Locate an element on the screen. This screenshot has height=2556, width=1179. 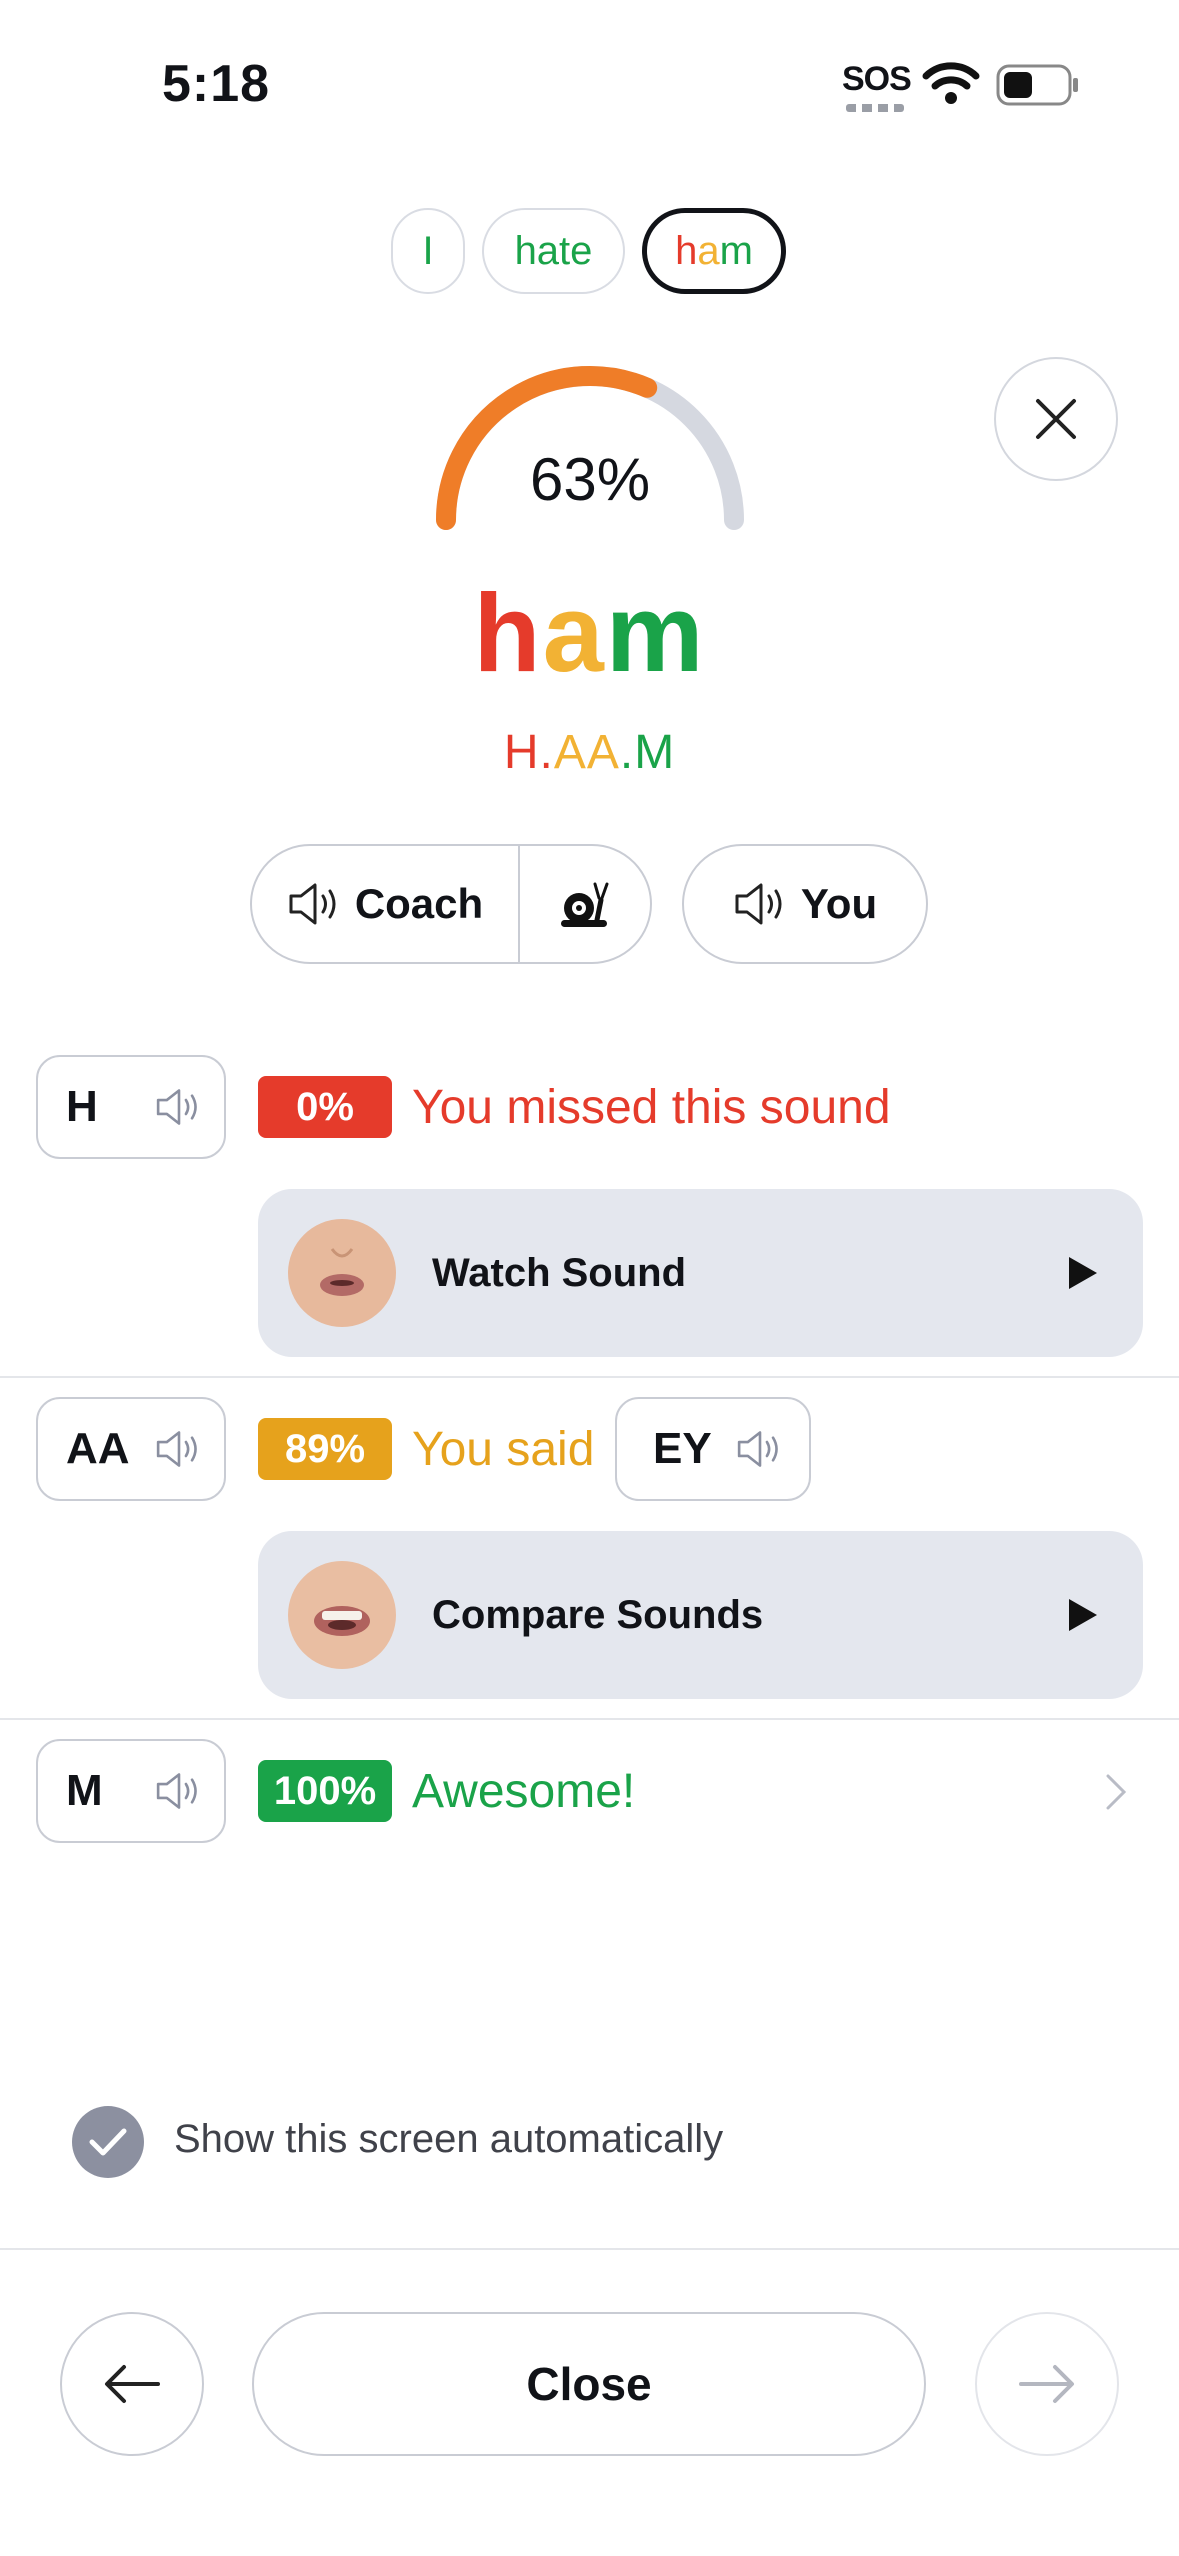
phoneme-button-h: H is located at coordinates (131, 1107).